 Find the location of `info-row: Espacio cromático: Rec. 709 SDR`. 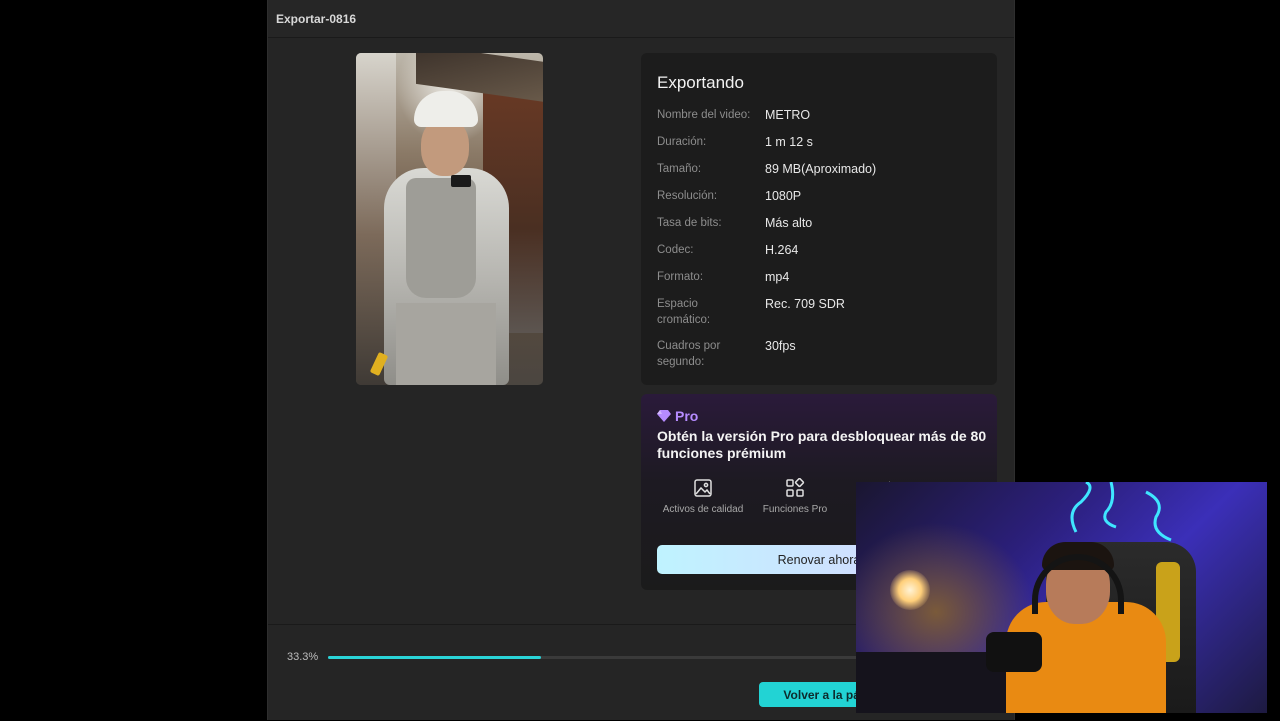

info-row: Espacio cromático: Rec. 709 SDR is located at coordinates (819, 312).